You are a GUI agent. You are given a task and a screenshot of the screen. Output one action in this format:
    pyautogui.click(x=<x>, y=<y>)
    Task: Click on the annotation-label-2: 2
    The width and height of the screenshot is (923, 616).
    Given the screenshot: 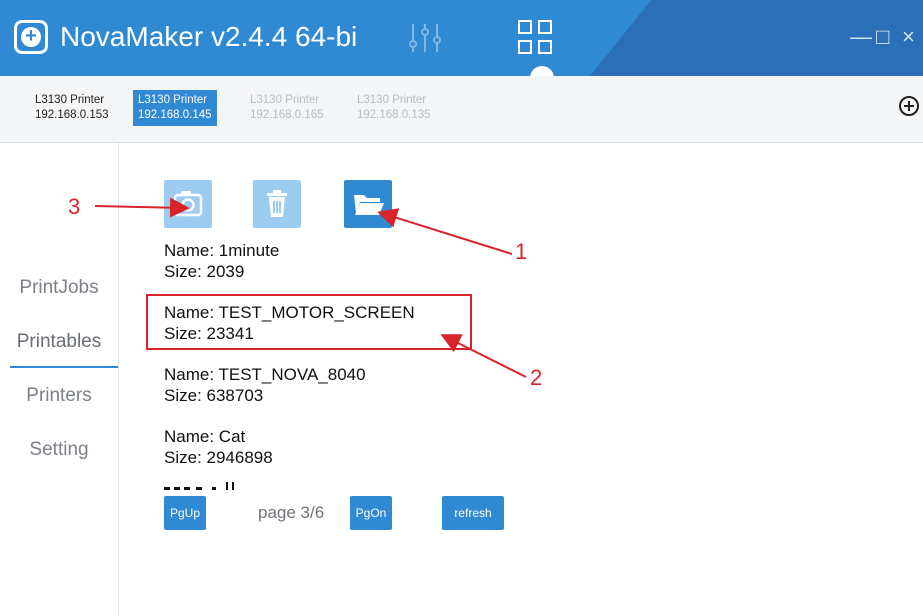 What is the action you would take?
    pyautogui.click(x=536, y=377)
    